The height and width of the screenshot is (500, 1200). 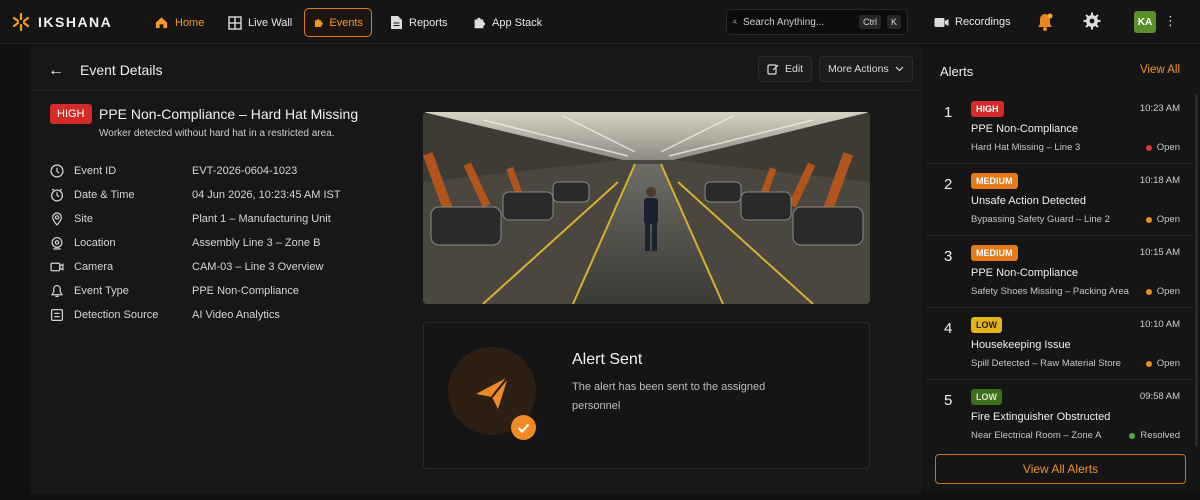 I want to click on more-actions-button: More Actions, so click(x=866, y=69).